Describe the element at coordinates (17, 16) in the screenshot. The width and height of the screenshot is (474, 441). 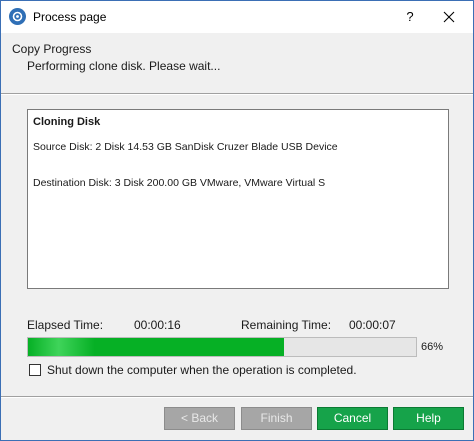
I see `app-logo-icon` at that location.